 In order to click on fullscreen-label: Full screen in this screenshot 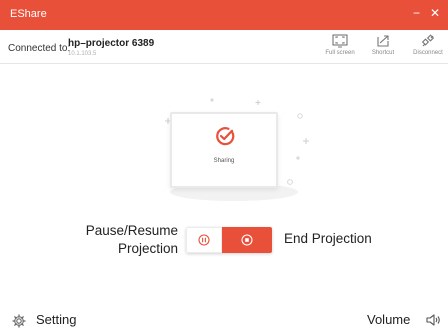, I will do `click(340, 53)`.